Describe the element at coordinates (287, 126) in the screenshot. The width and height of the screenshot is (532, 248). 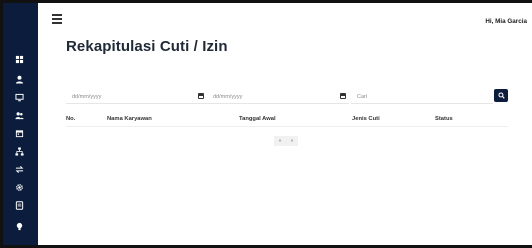
I see `table-header-divider` at that location.